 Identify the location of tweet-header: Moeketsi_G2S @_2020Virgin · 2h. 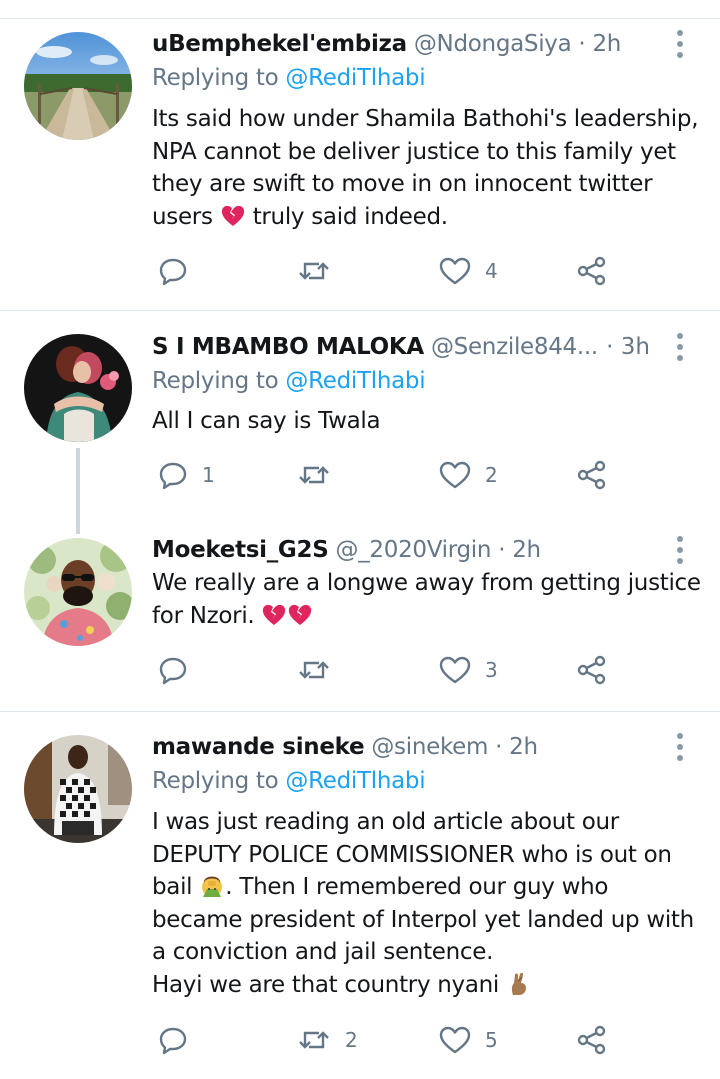
(406, 550).